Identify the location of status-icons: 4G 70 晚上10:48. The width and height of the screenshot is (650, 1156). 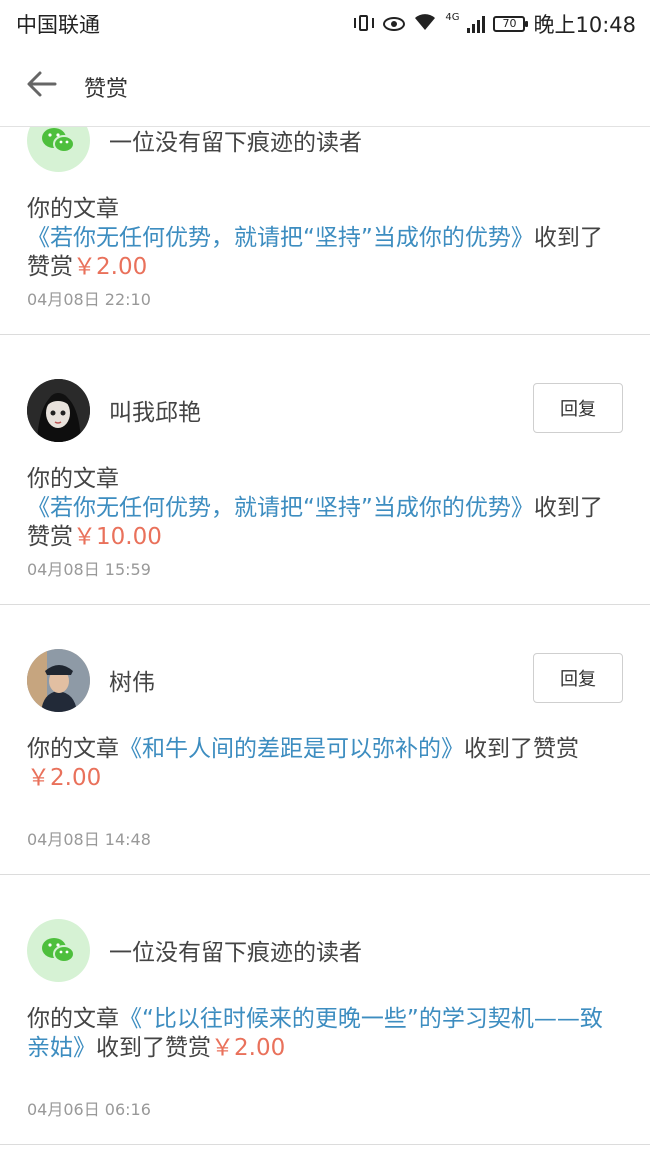
(494, 24).